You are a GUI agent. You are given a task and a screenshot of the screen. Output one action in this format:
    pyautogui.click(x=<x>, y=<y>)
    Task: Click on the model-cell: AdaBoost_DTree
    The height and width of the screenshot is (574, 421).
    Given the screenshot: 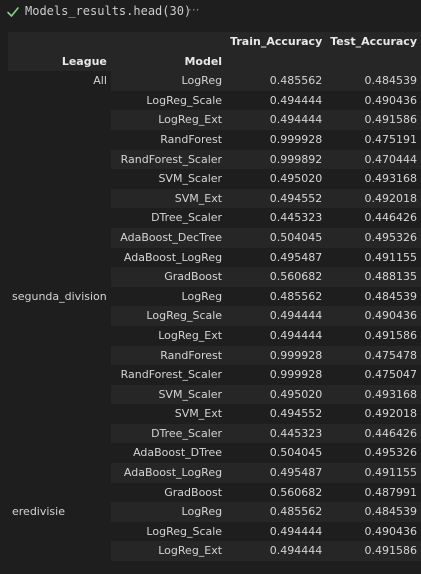 What is the action you would take?
    pyautogui.click(x=178, y=453)
    